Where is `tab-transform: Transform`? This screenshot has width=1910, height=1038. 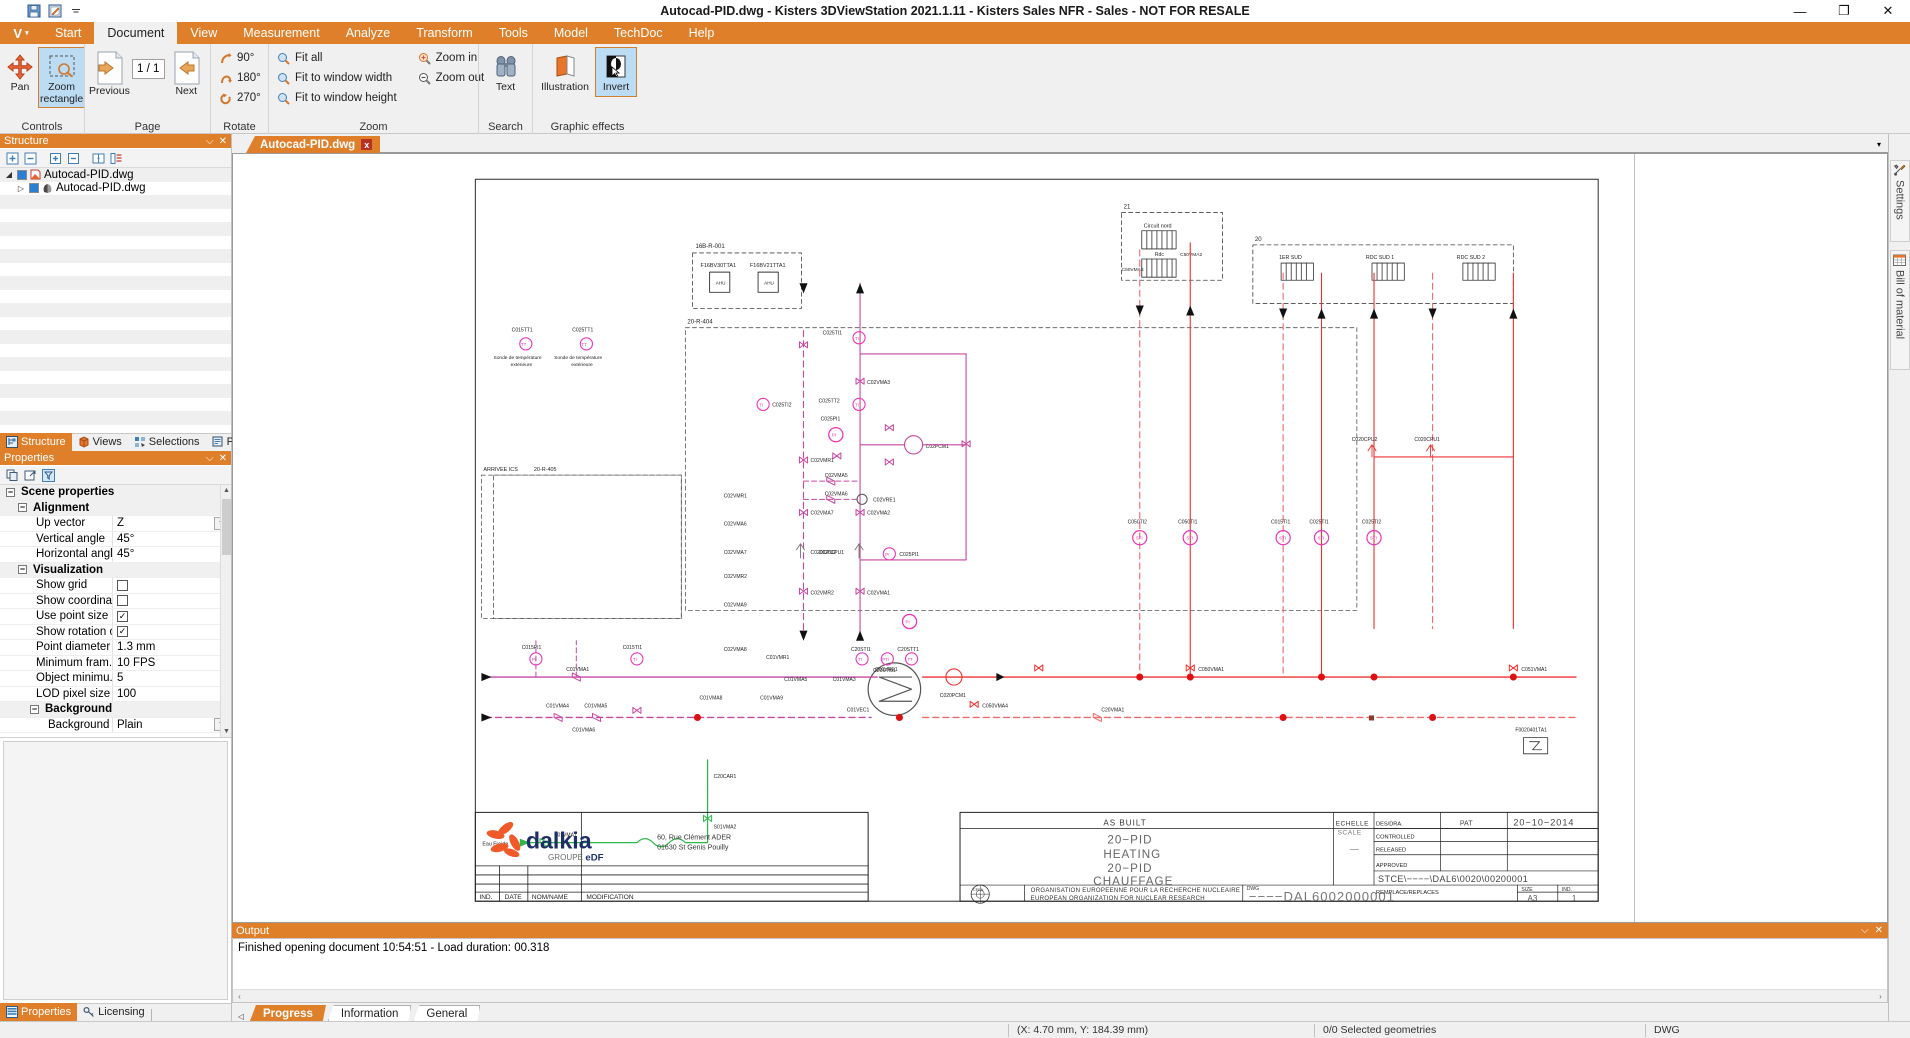 tab-transform: Transform is located at coordinates (444, 33).